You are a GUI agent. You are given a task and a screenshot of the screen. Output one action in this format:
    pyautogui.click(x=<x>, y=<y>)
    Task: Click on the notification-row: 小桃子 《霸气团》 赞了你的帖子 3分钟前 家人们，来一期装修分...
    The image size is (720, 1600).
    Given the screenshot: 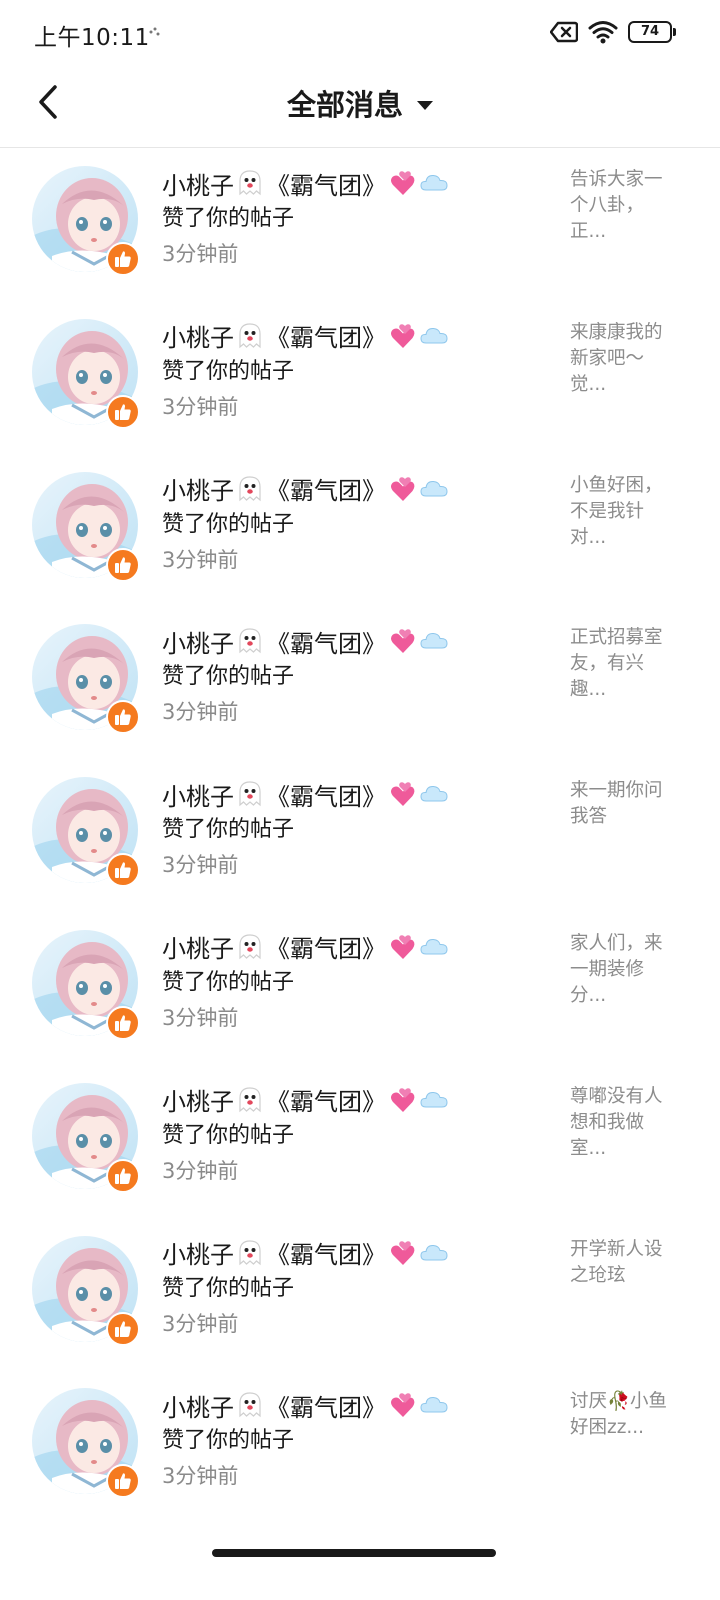 What is the action you would take?
    pyautogui.click(x=360, y=989)
    